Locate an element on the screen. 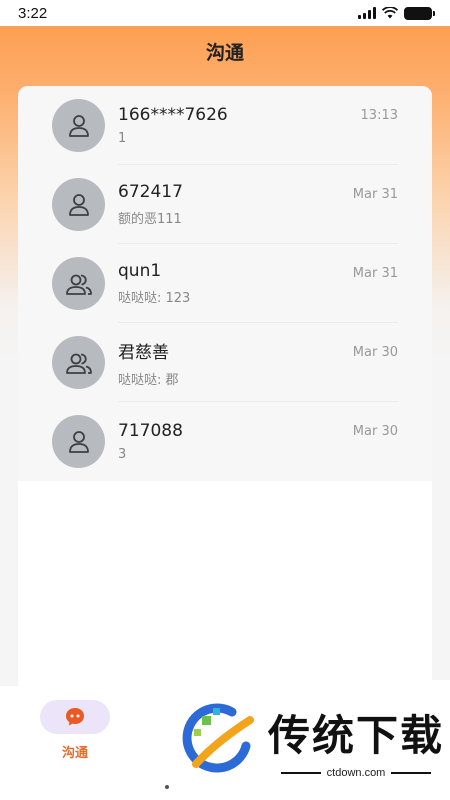 This screenshot has width=450, height=800. conversation-preview: 额的恶111 is located at coordinates (150, 219).